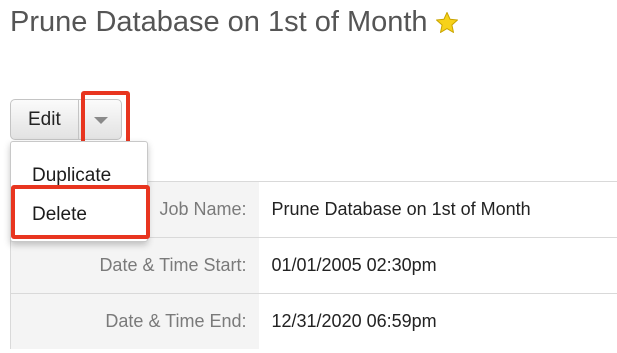 The height and width of the screenshot is (353, 617). What do you see at coordinates (59, 215) in the screenshot?
I see `delete-menu-item: Delete` at bounding box center [59, 215].